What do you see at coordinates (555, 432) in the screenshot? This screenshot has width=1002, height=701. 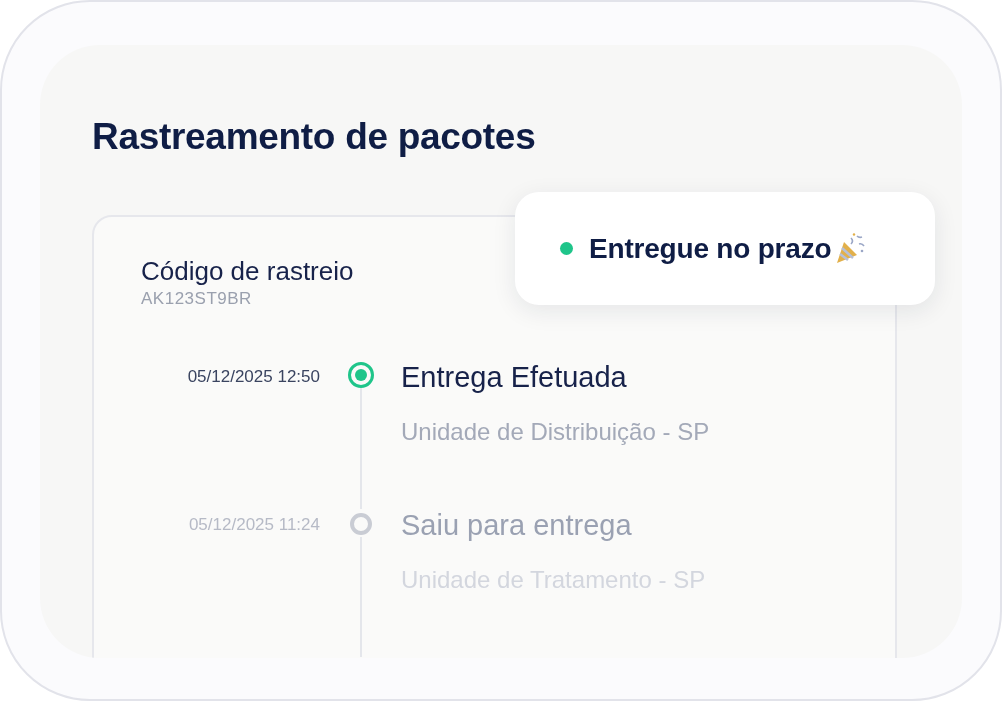 I see `event-location: Unidade de Distribuição - SP` at bounding box center [555, 432].